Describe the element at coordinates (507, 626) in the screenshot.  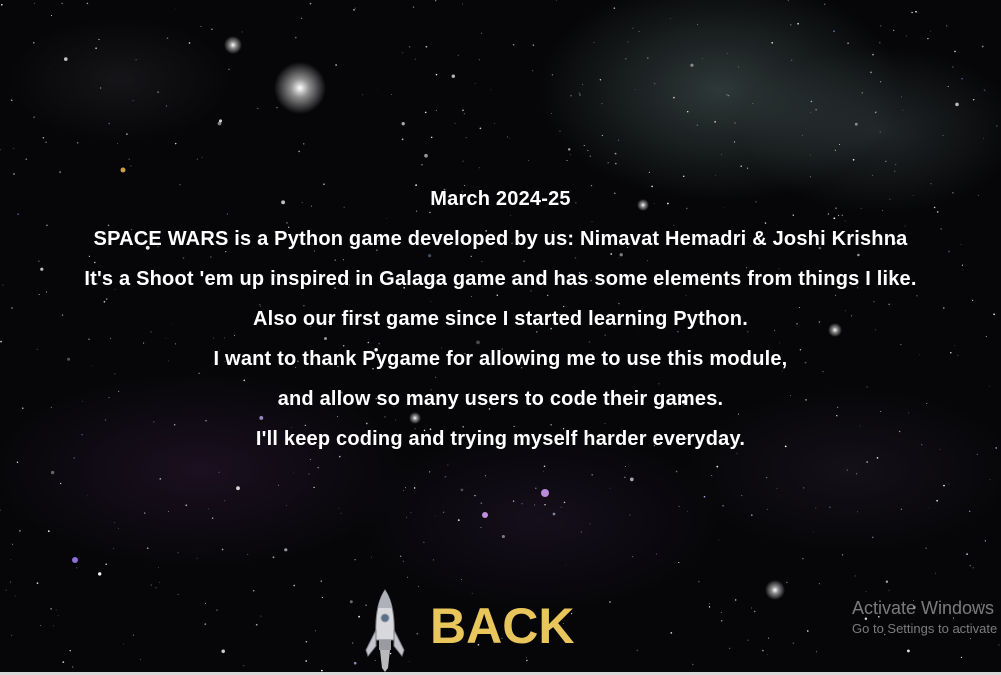
I see `back-button: BACK` at that location.